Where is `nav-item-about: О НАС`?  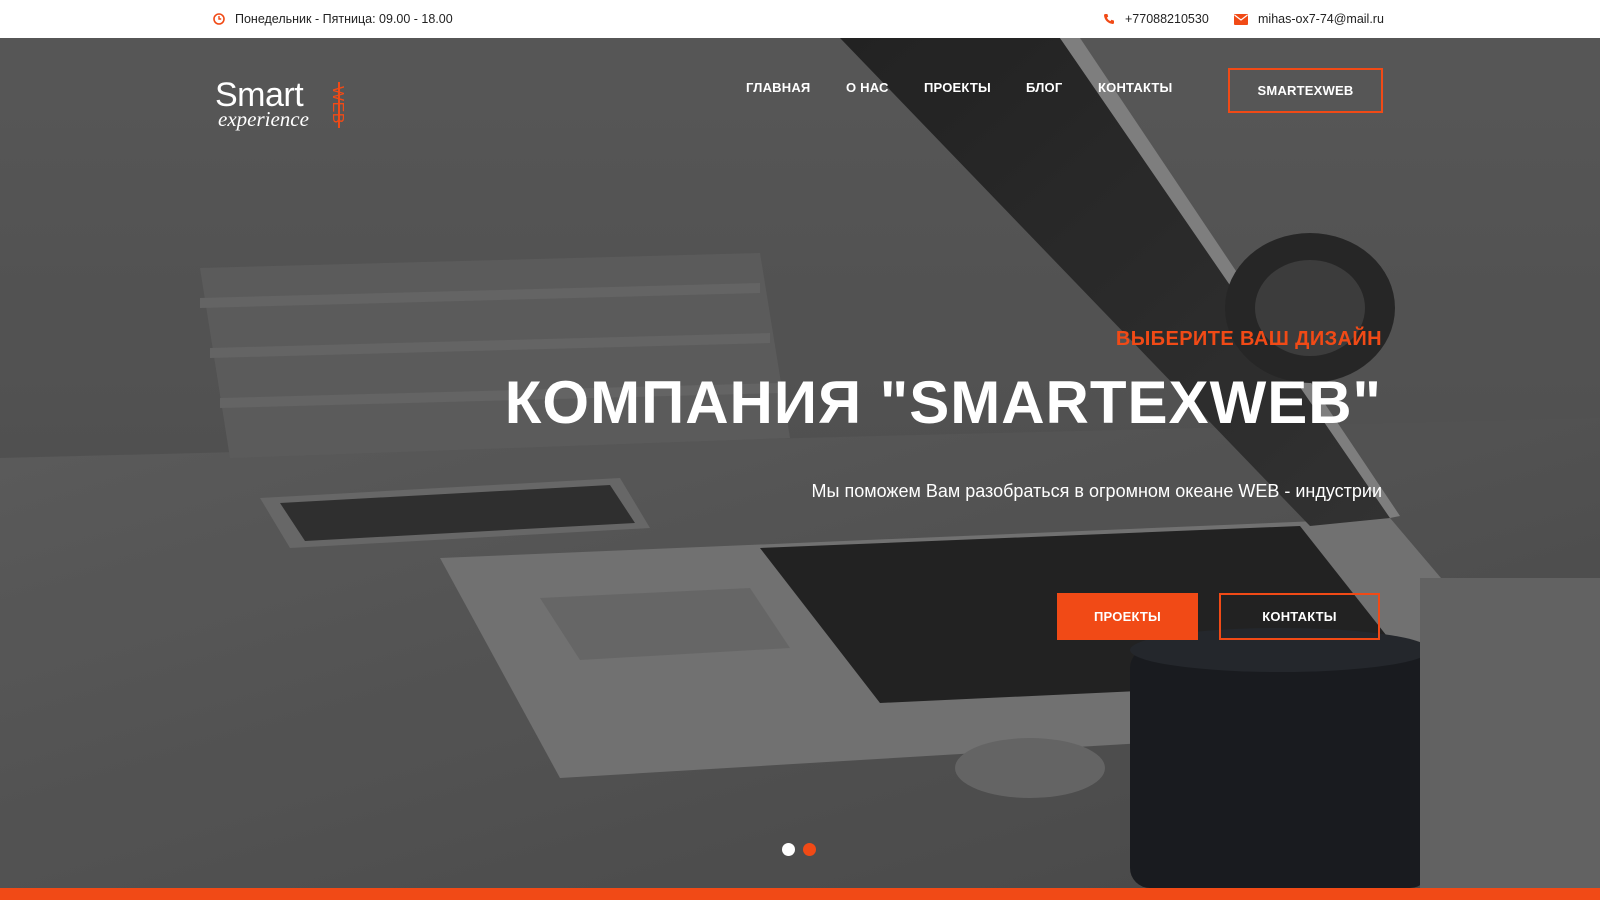 nav-item-about: О НАС is located at coordinates (867, 87).